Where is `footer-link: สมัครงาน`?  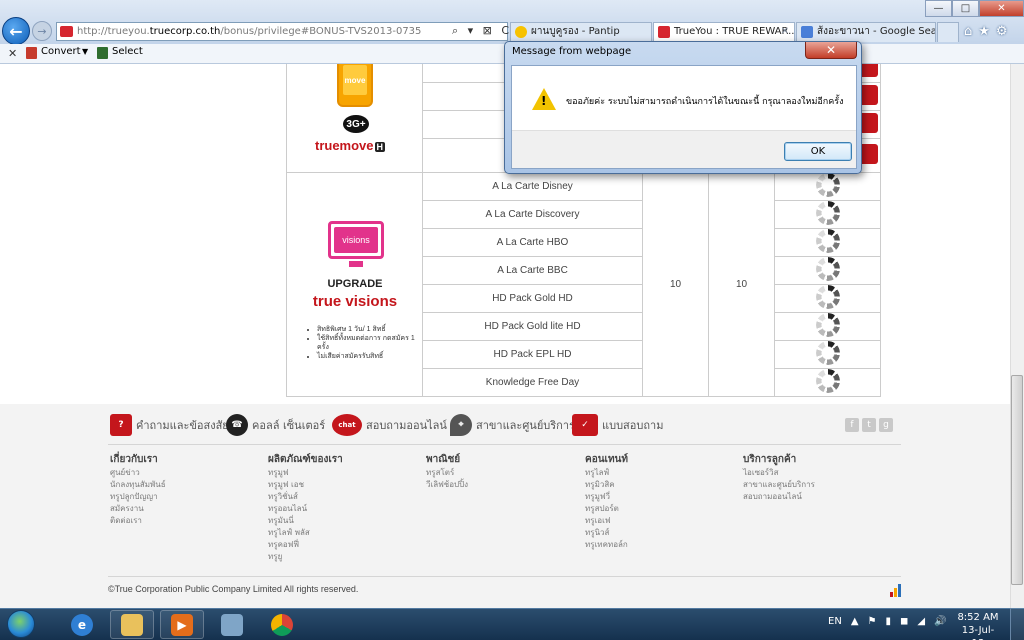 footer-link: สมัครงาน is located at coordinates (138, 509).